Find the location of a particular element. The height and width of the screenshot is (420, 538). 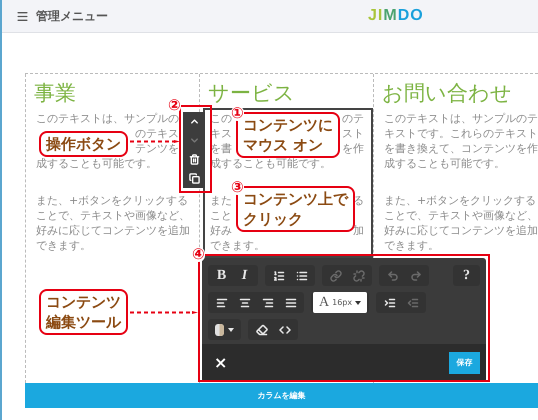

align-center-icon is located at coordinates (244, 302).